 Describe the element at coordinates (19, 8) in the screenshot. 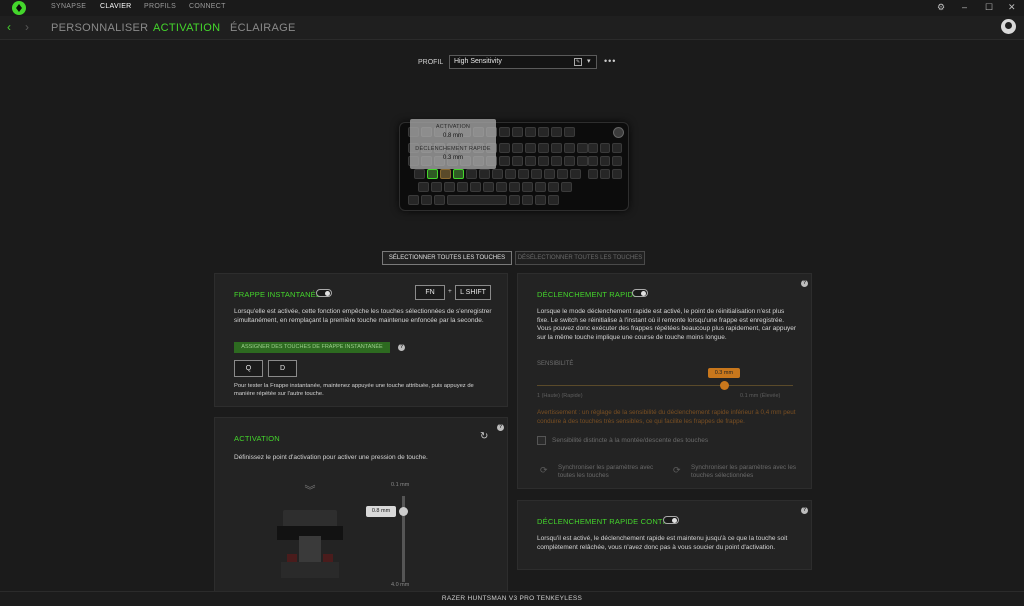

I see `razer-logo-icon` at that location.